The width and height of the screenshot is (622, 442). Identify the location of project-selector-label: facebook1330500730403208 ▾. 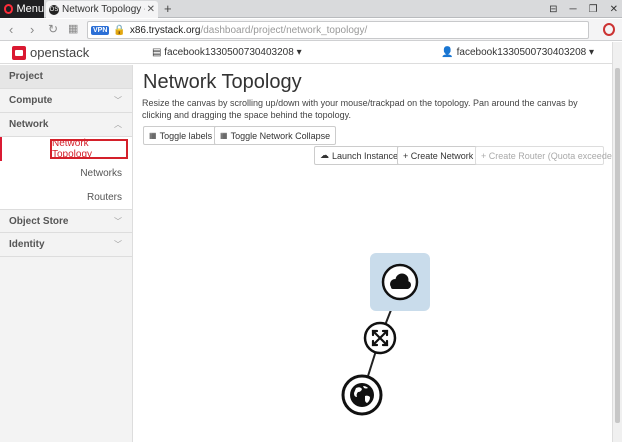
(233, 52).